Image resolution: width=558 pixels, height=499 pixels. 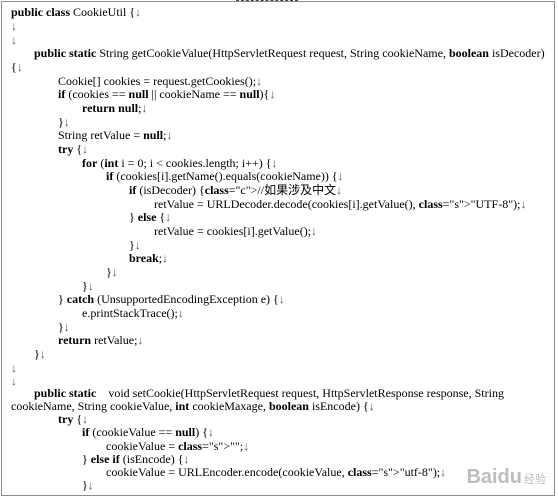 I want to click on code-line-11: try {↓, so click(x=73, y=149).